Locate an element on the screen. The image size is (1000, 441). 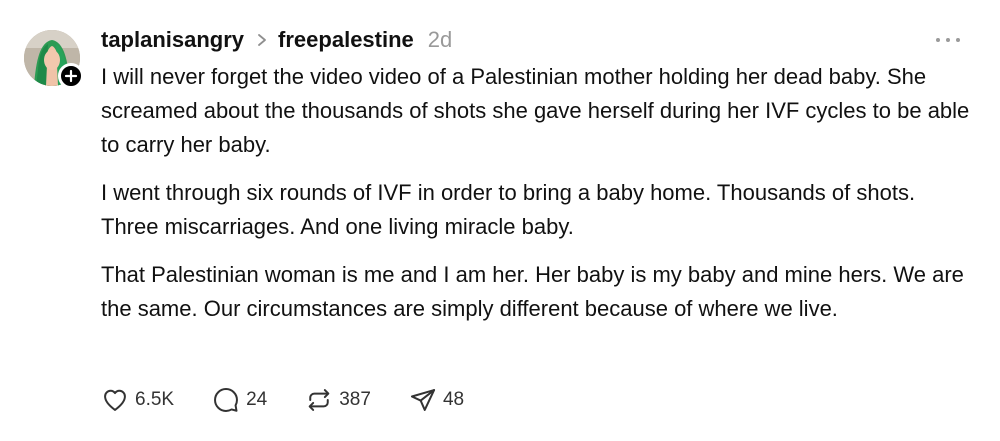
repost-count: 387 is located at coordinates (355, 399).